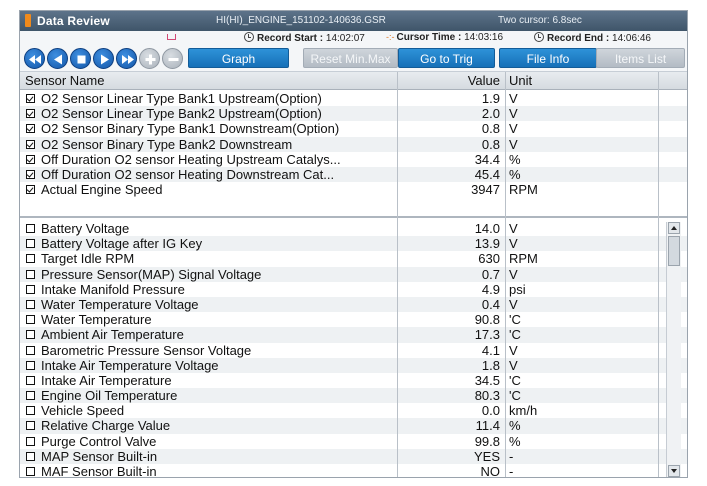  Describe the element at coordinates (350, 58) in the screenshot. I see `reset-minmax-button: Reset Min.Max` at that location.